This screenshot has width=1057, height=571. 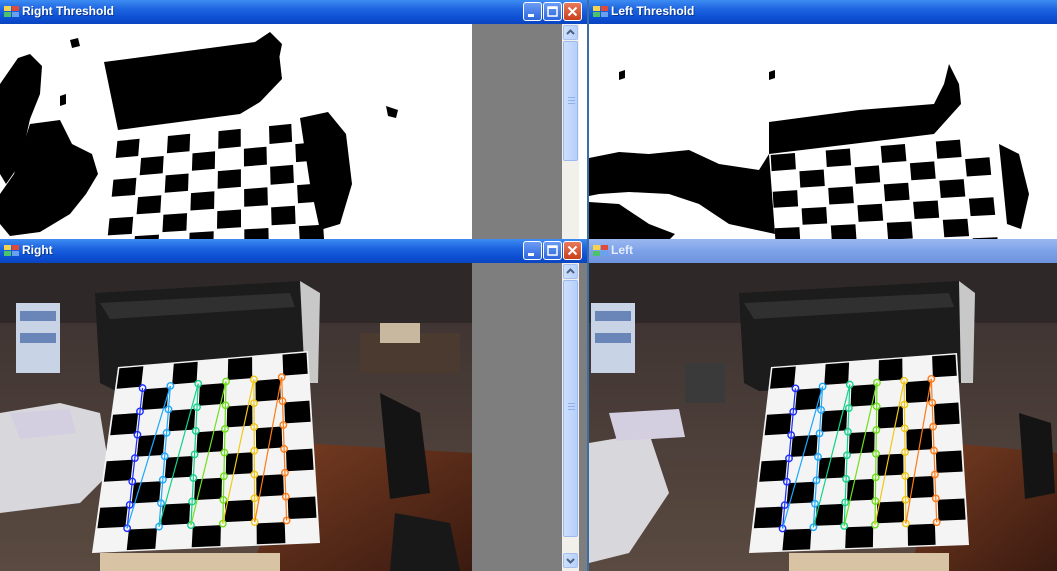 I want to click on scroll-down-arrow-icon, so click(x=570, y=561).